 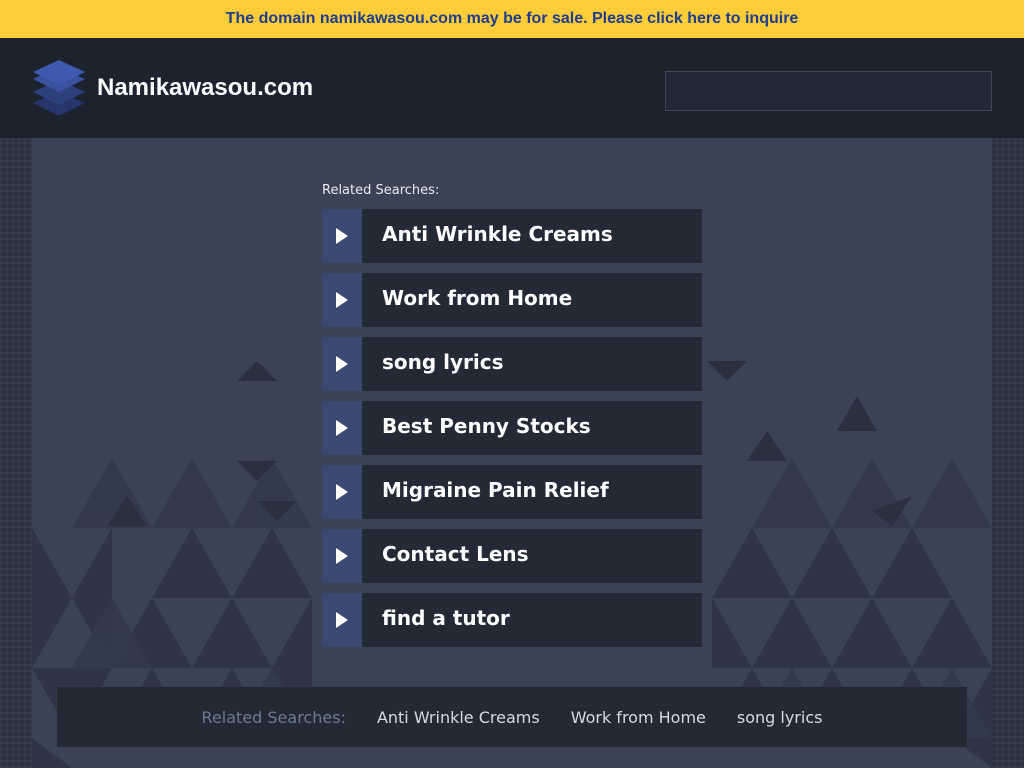 I want to click on footer-link: Anti Wrinkle Creams, so click(x=458, y=717).